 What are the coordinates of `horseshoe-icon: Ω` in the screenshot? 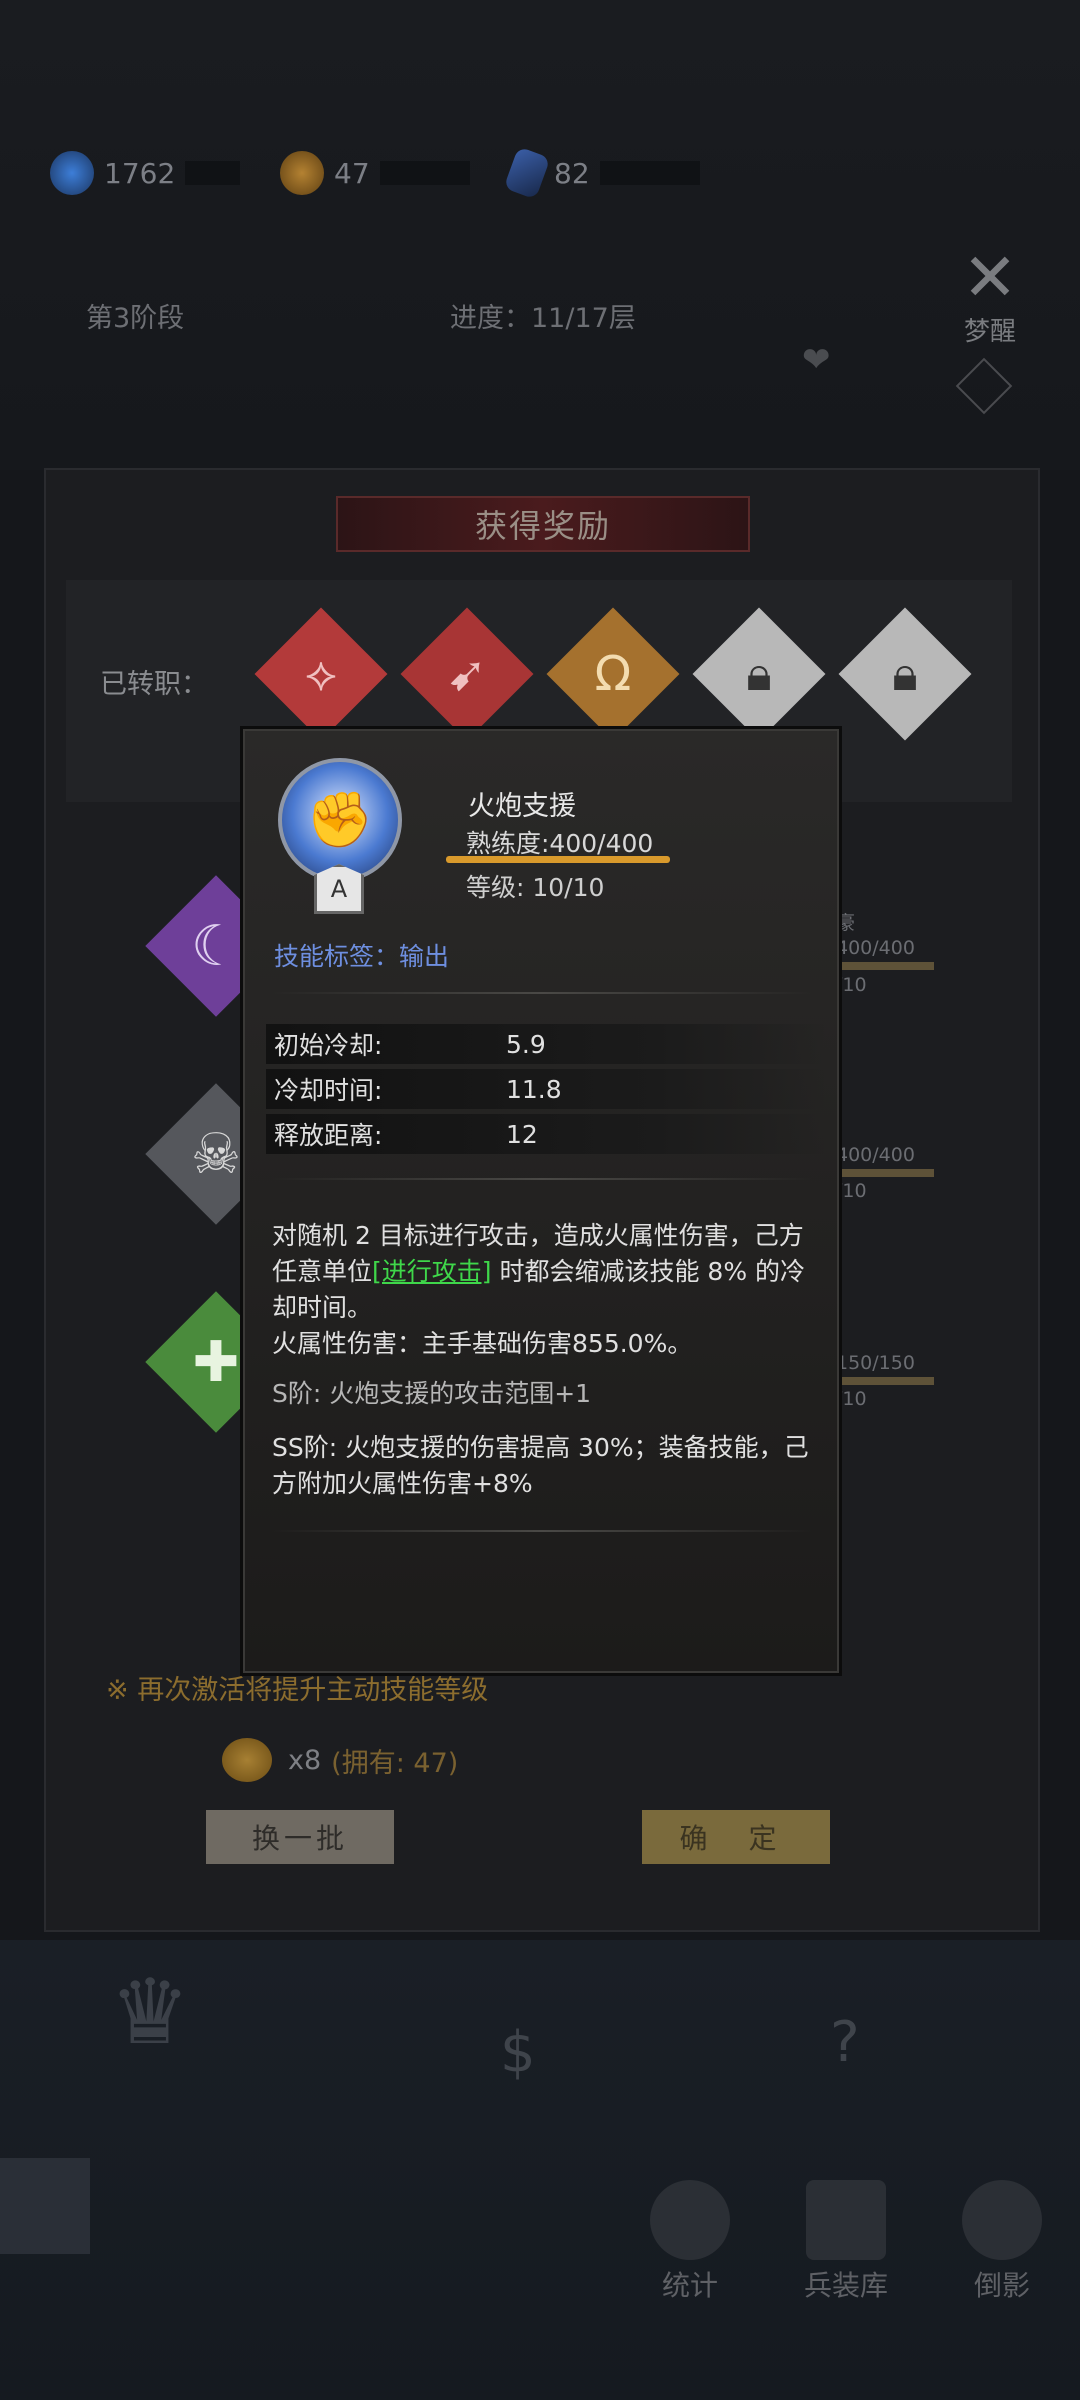 It's located at (613, 674).